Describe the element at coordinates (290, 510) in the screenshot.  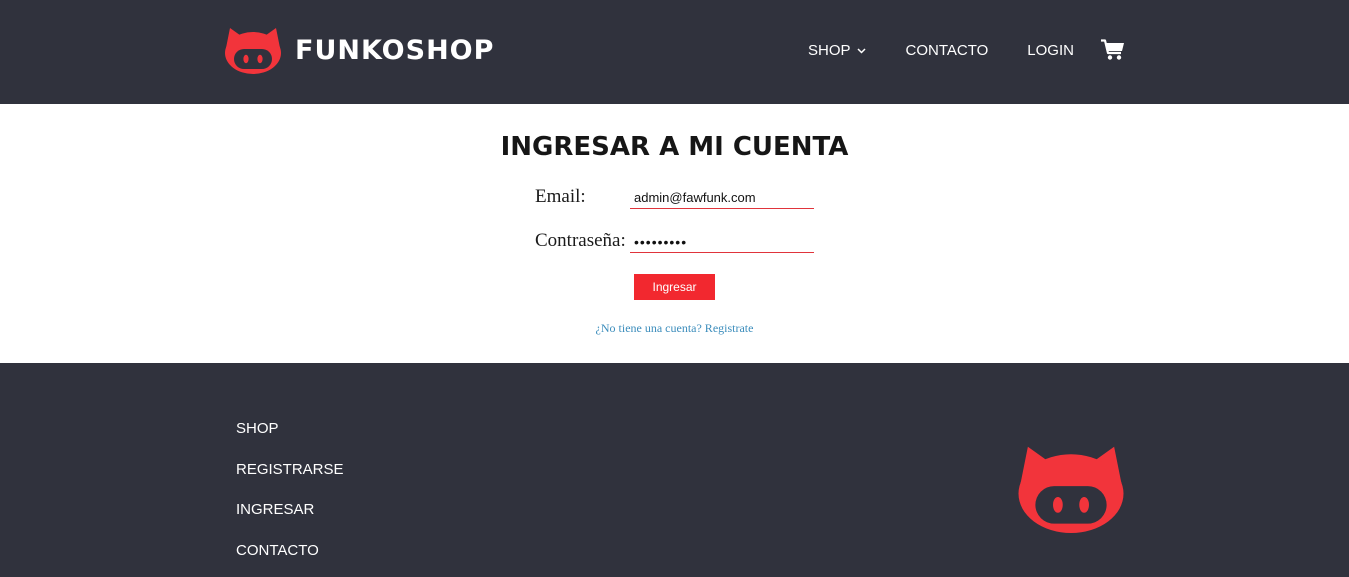
I see `footer-link-ingresar: INGRESAR` at that location.